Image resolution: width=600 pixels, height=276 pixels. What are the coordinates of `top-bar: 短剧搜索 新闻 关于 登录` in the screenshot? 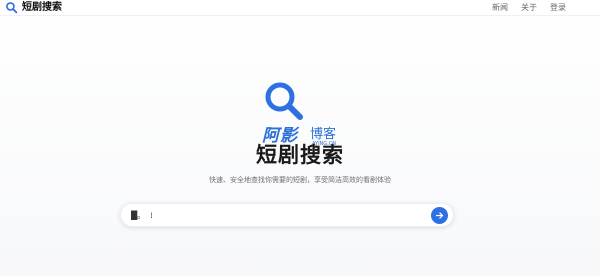 It's located at (300, 8).